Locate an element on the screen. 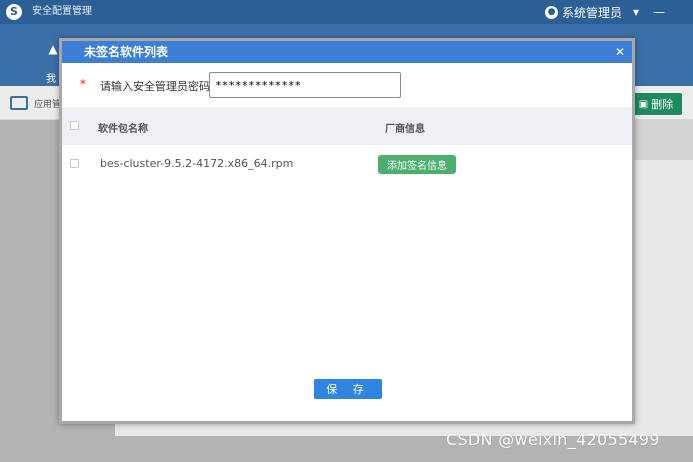  column-header-package-name: 软件包名称 is located at coordinates (123, 129).